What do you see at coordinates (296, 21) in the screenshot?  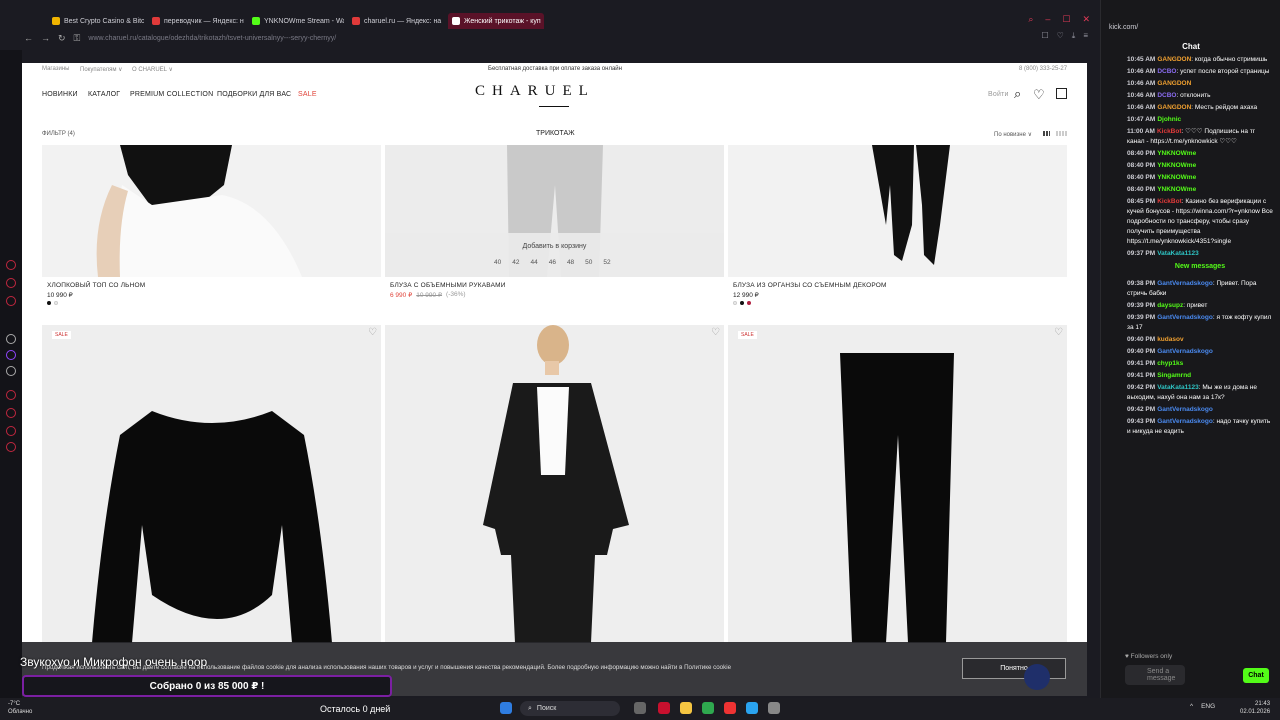 I see `browser-tab: YNKNOWme Stream - Wa` at bounding box center [296, 21].